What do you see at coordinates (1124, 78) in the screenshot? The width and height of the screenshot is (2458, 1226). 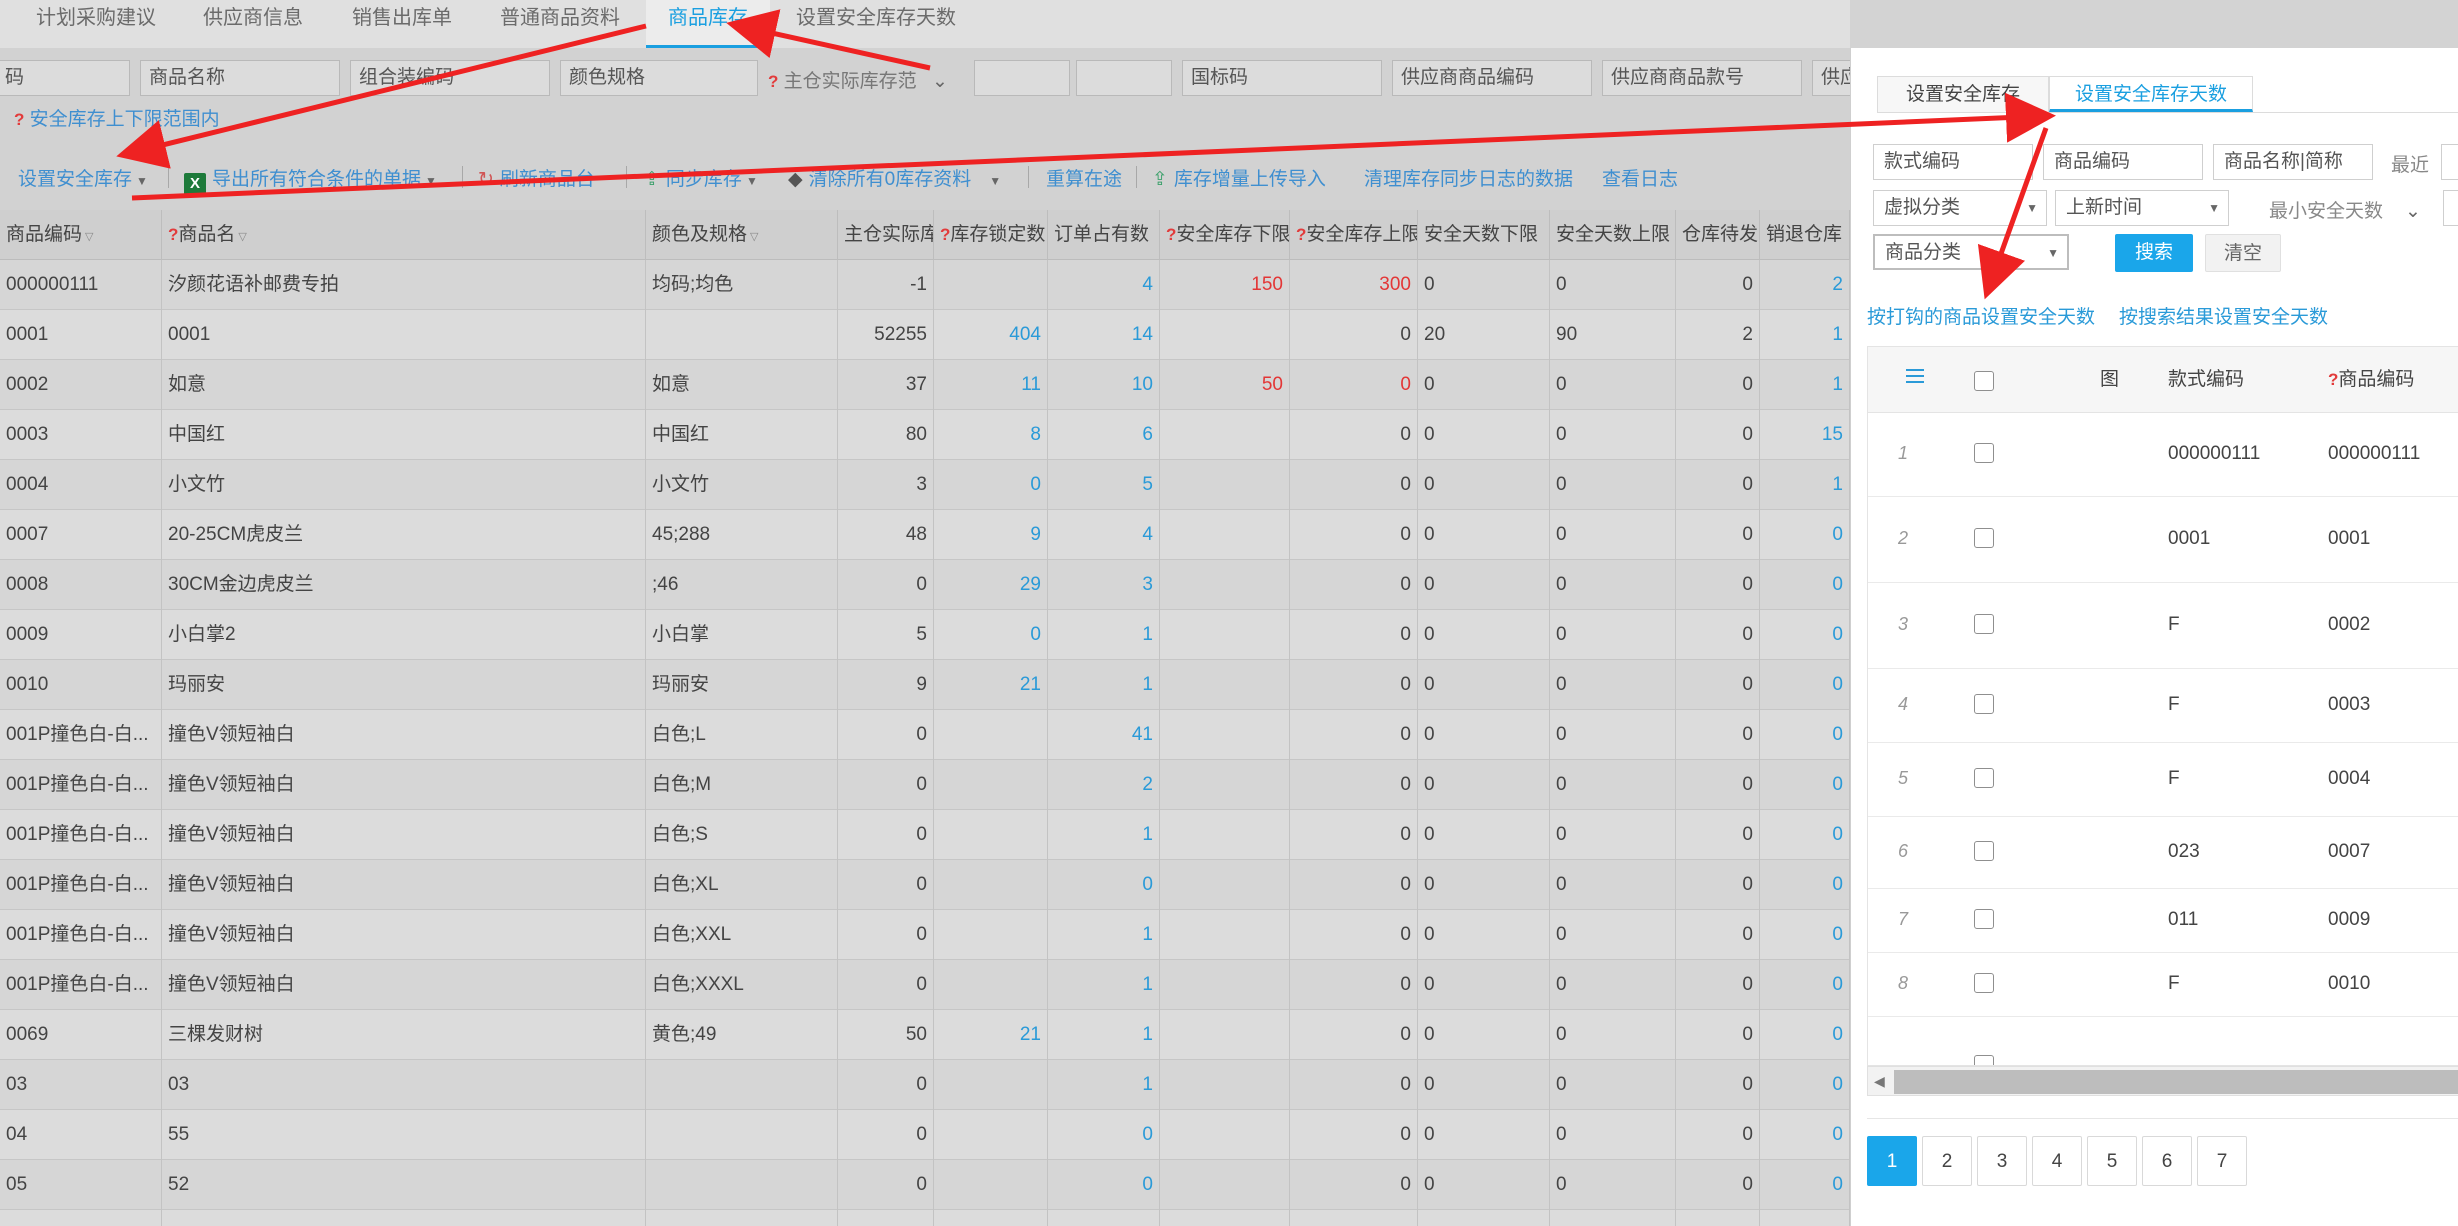 I see `stock-max-input` at bounding box center [1124, 78].